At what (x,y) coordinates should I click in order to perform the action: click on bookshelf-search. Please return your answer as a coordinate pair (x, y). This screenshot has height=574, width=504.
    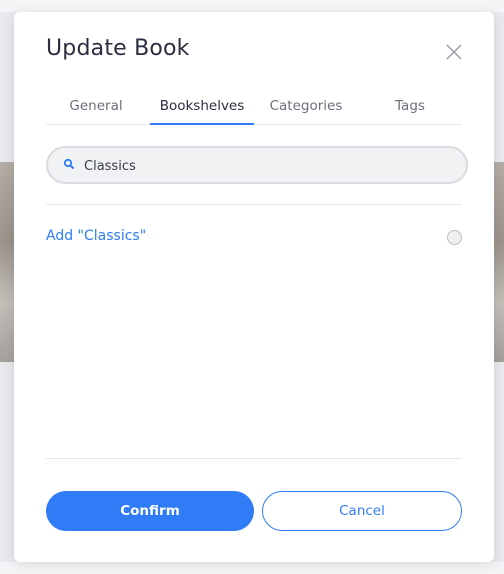
    Looking at the image, I should click on (257, 165).